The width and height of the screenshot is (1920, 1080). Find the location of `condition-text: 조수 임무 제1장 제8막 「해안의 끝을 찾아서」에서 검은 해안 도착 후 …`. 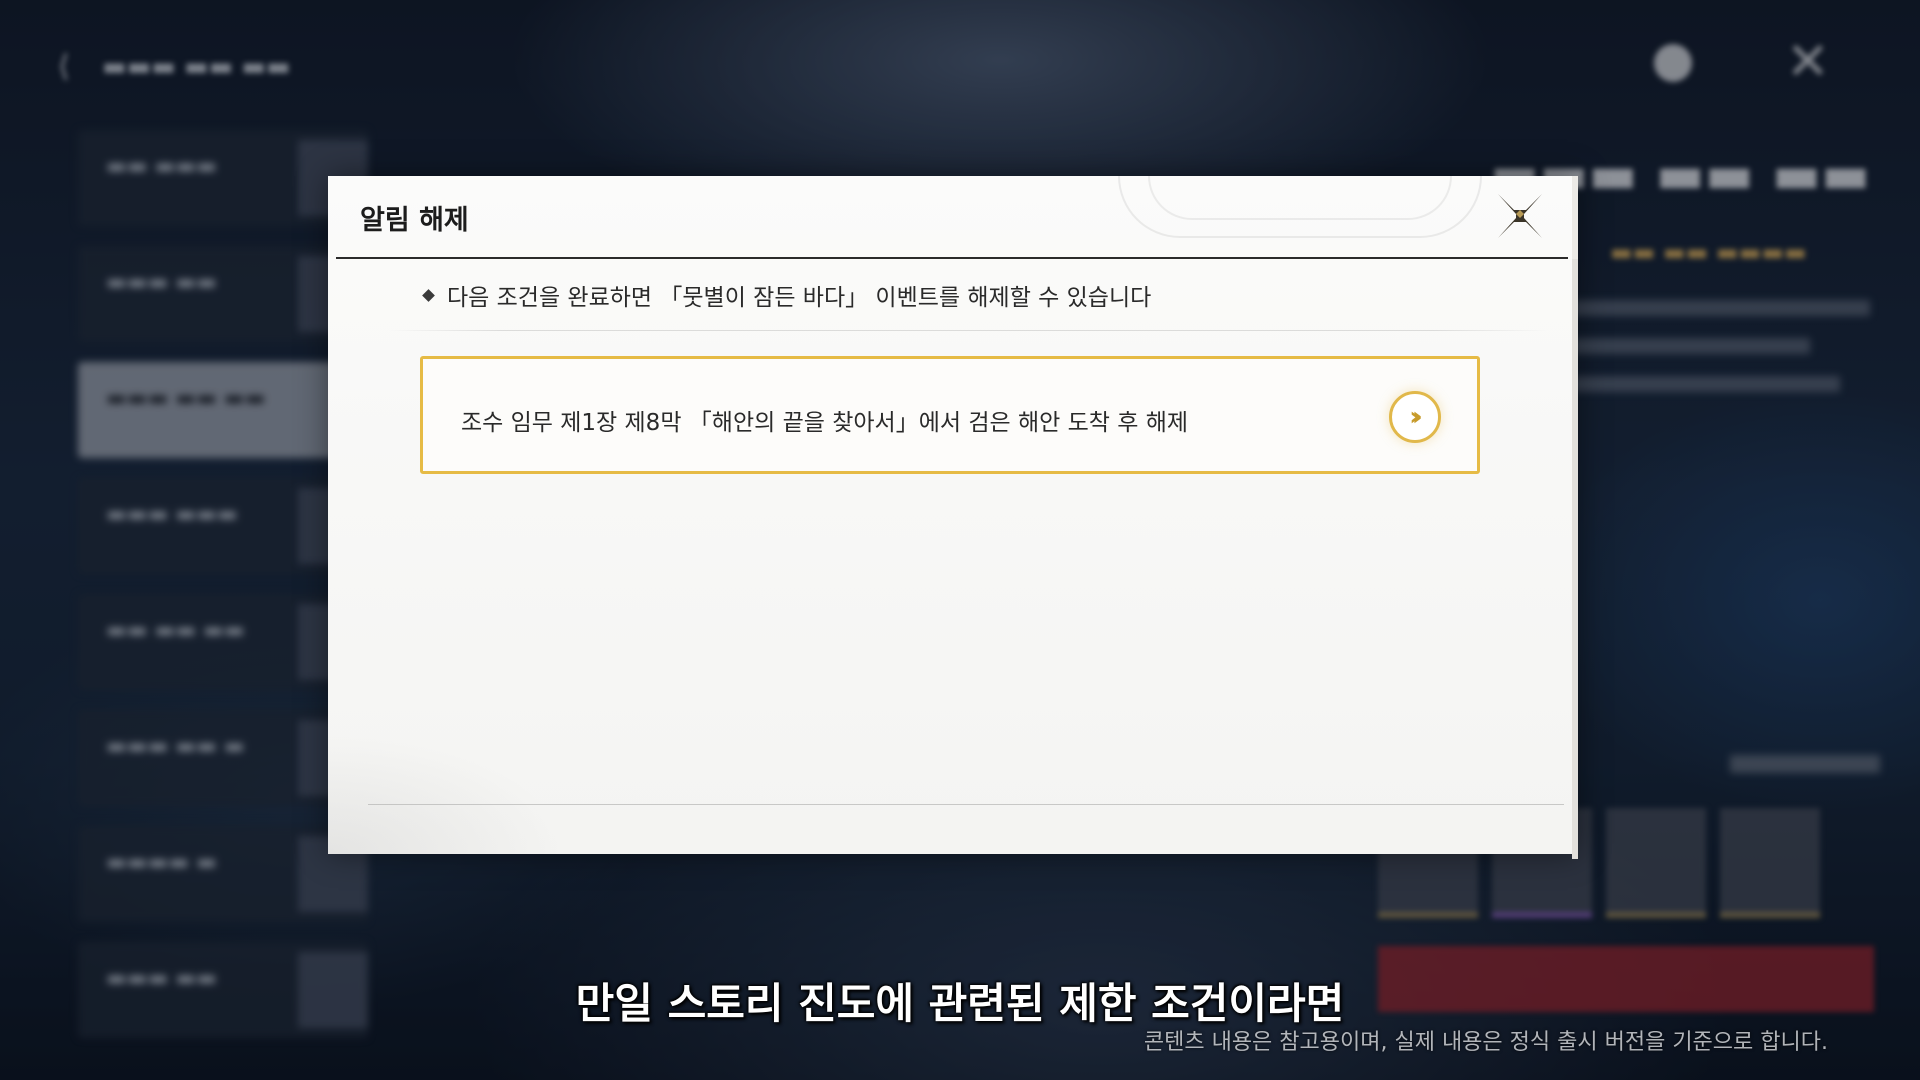

condition-text: 조수 임무 제1장 제8막 「해안의 끝을 찾아서」에서 검은 해안 도착 후 … is located at coordinates (825, 423).